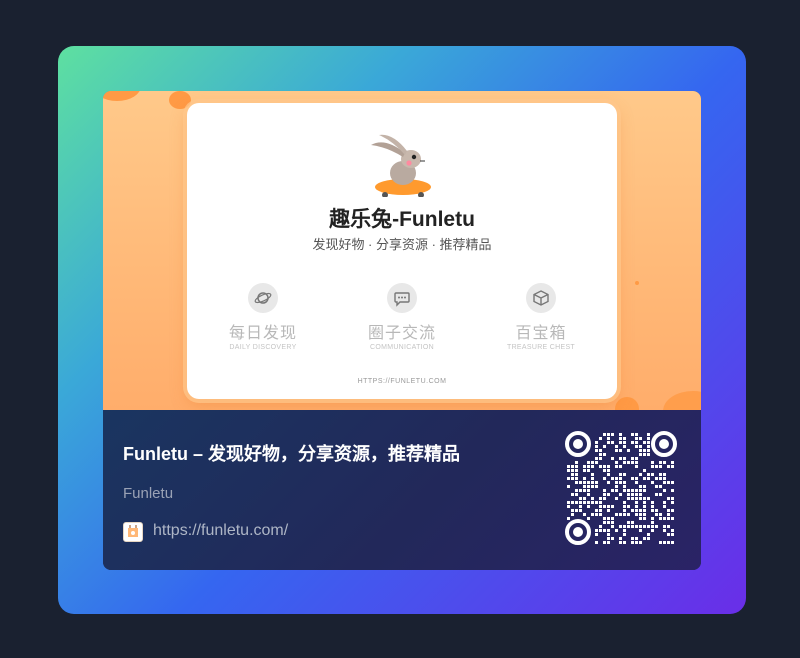 The image size is (800, 658). I want to click on feature-communication: 圈子交流 COMMUNICATION, so click(402, 317).